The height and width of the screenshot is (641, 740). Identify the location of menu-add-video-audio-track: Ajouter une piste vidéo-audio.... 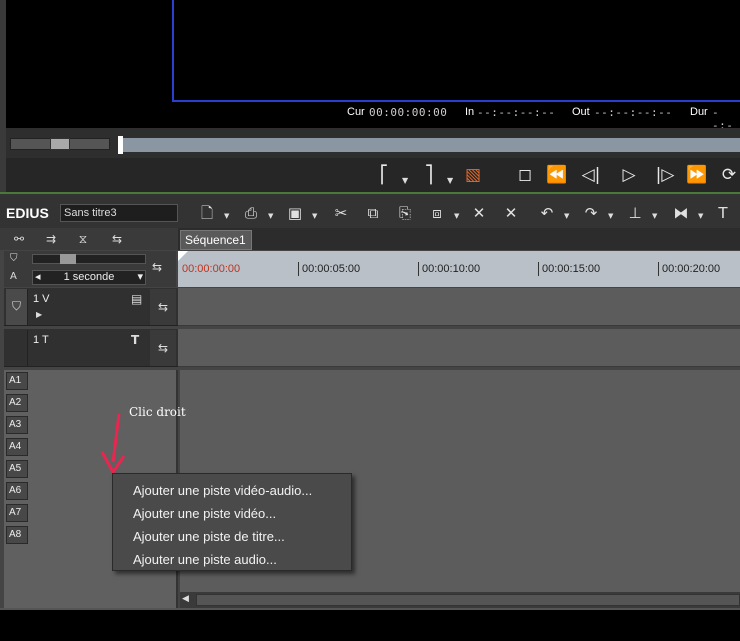
(232, 491).